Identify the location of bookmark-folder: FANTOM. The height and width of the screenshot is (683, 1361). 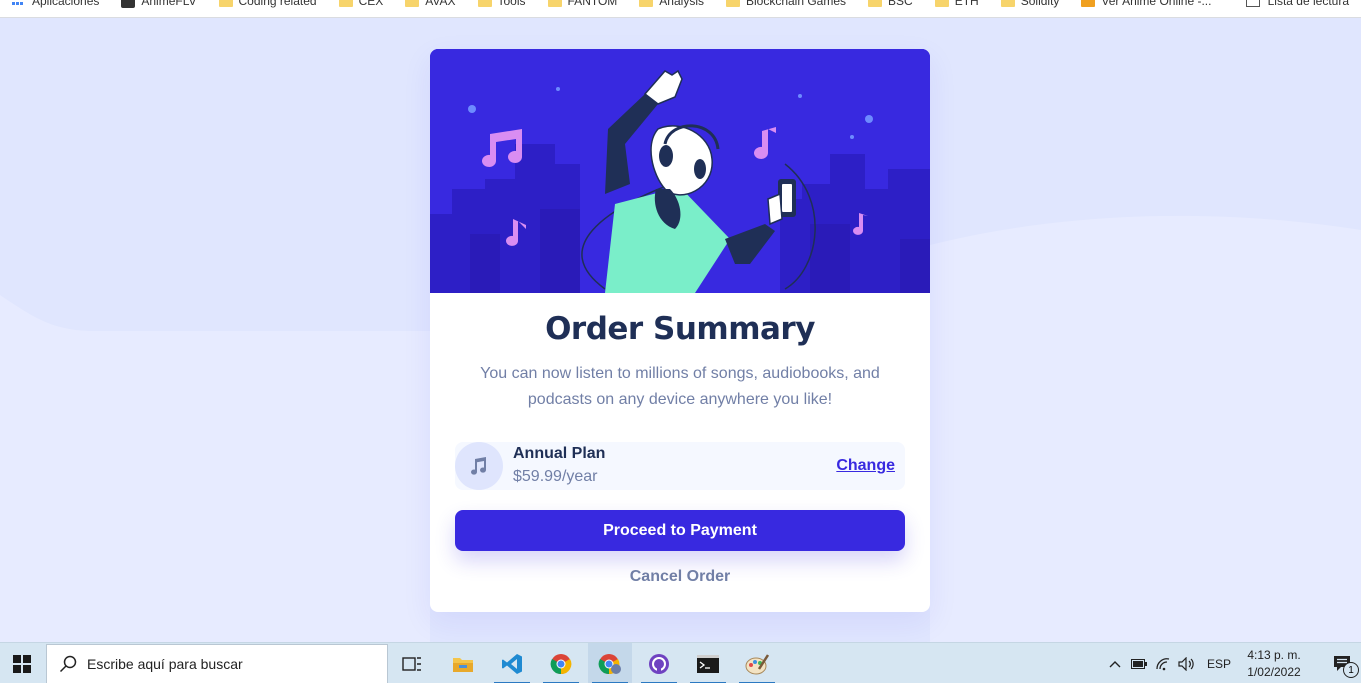
(582, 4).